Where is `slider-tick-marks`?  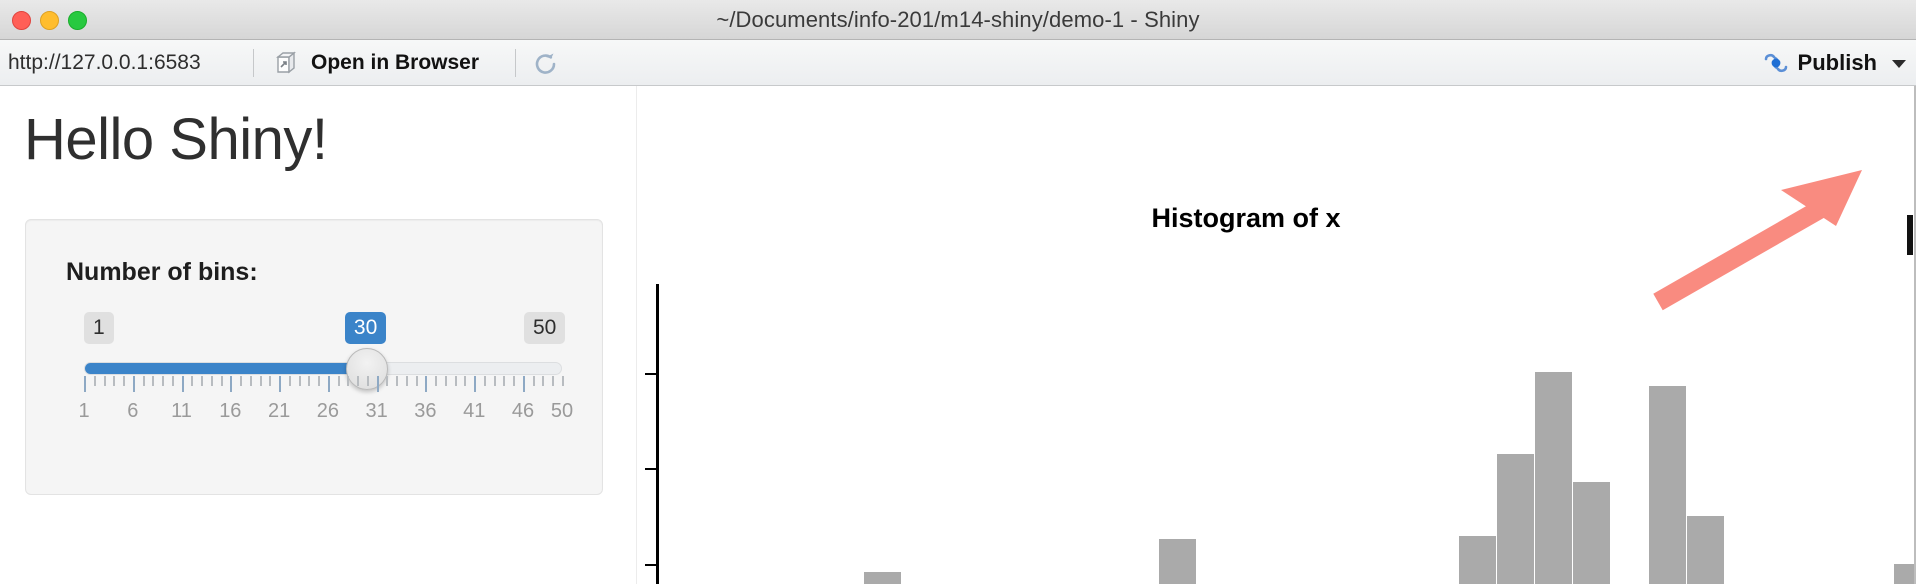 slider-tick-marks is located at coordinates (324, 384).